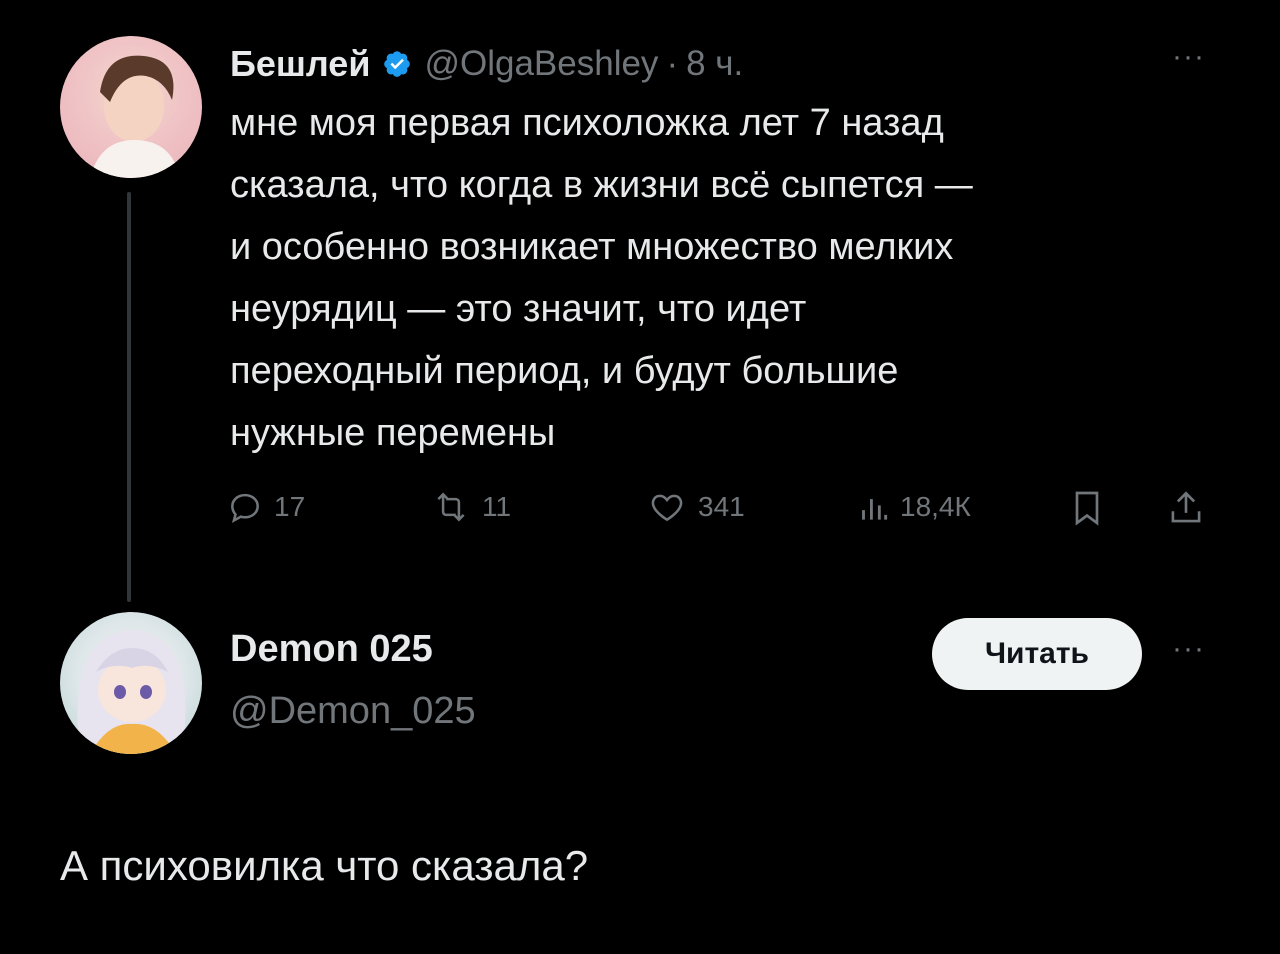 Image resolution: width=1280 pixels, height=954 pixels. Describe the element at coordinates (300, 64) in the screenshot. I see `author-name: Бешлей` at that location.